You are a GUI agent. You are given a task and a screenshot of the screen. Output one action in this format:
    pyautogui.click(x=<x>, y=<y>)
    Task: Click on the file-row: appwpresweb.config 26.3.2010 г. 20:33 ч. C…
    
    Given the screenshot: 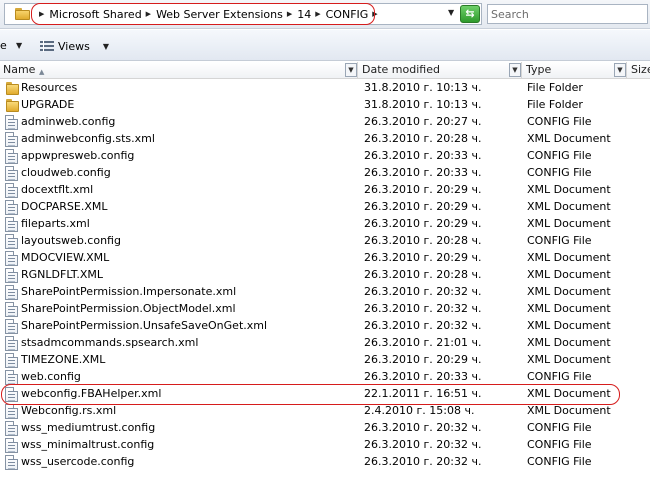 What is the action you would take?
    pyautogui.click(x=325, y=156)
    